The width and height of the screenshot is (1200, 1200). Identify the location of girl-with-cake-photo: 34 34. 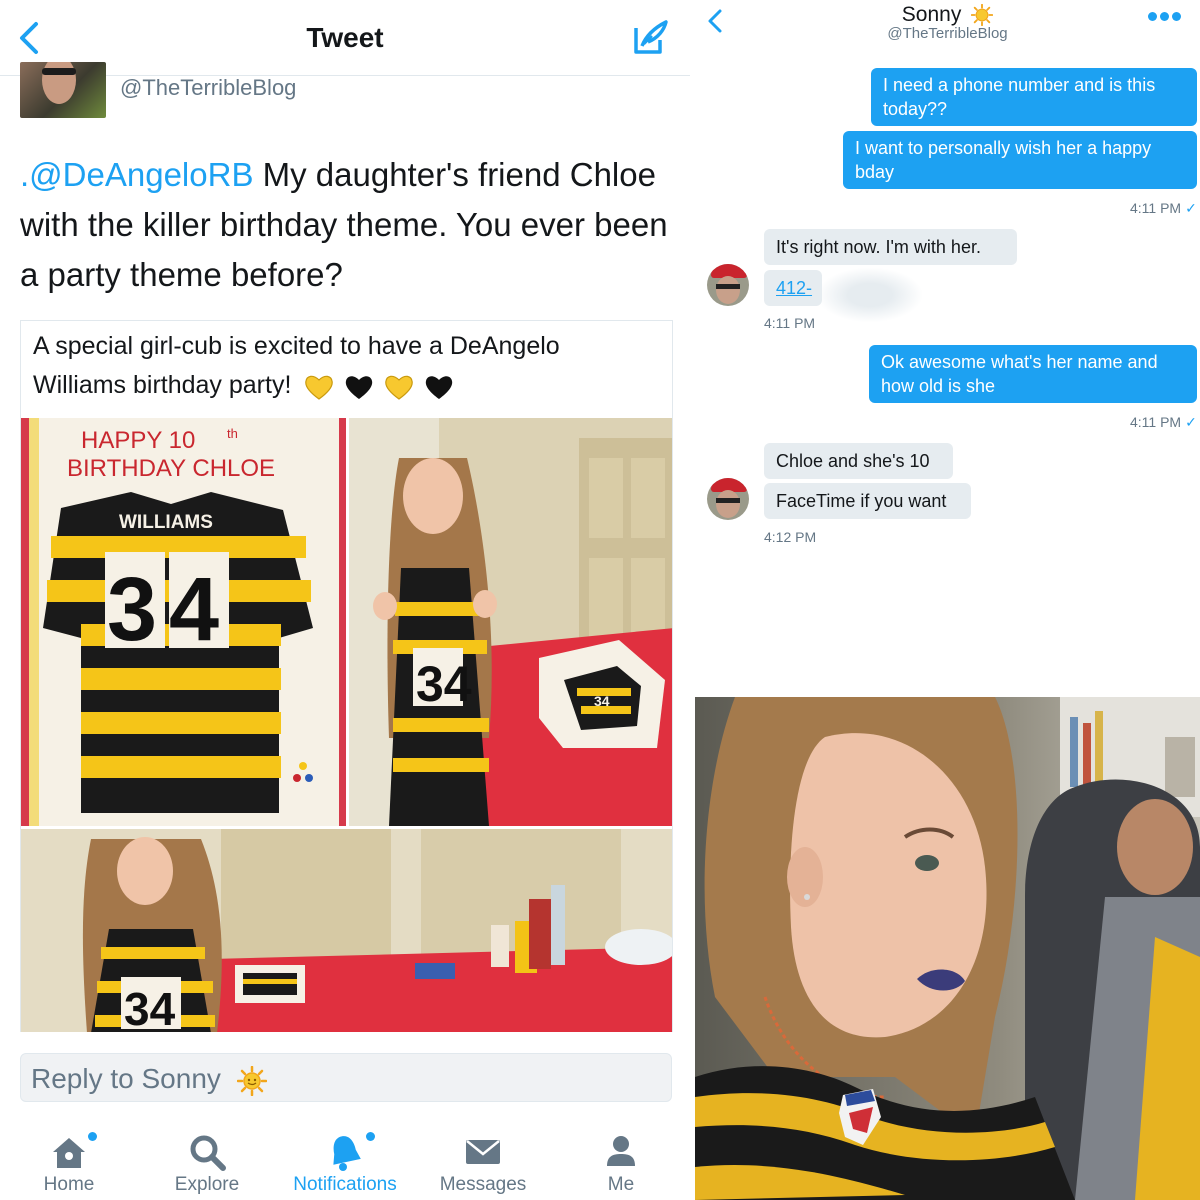
(510, 622).